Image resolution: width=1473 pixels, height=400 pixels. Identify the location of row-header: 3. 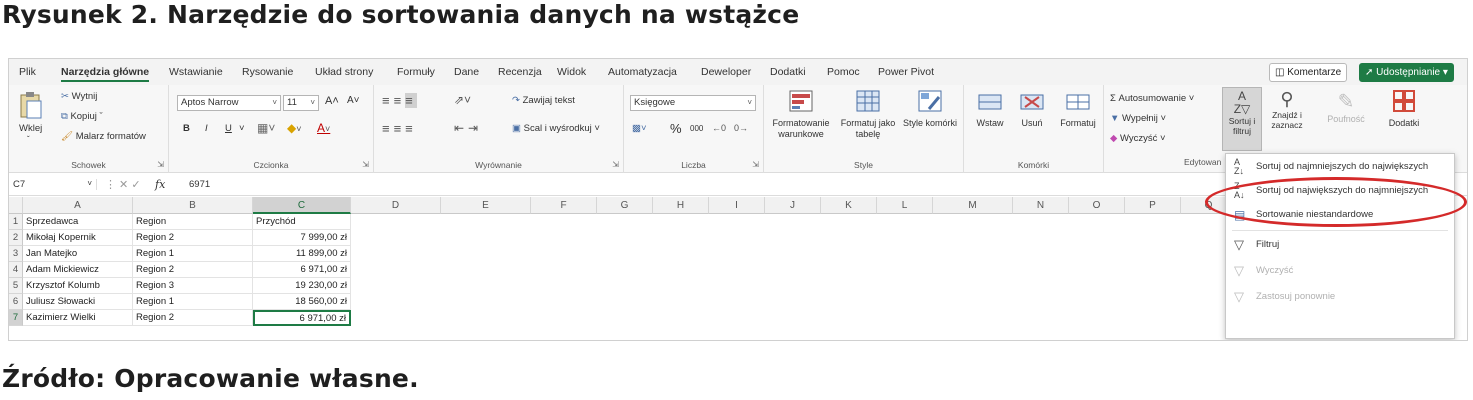
(16, 254).